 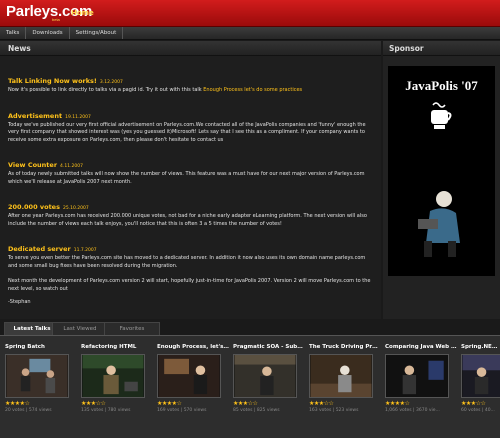 I want to click on news-item-date: 25.10.2007, so click(x=75, y=208).